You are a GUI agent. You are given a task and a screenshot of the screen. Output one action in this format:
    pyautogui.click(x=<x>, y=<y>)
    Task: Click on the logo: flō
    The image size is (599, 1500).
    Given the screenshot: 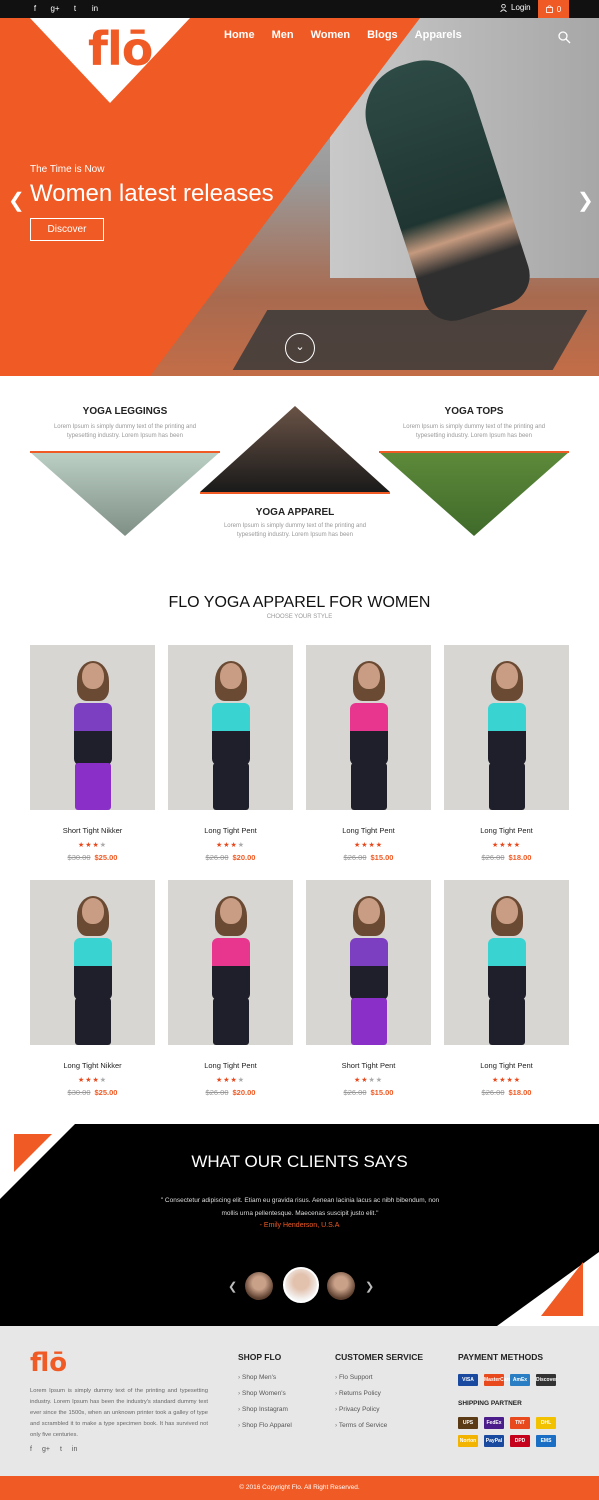 What is the action you would take?
    pyautogui.click(x=120, y=49)
    